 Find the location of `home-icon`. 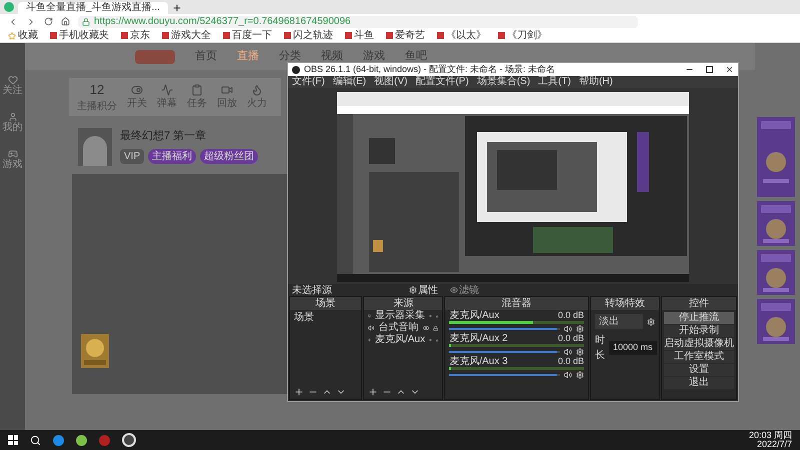

home-icon is located at coordinates (65, 21).